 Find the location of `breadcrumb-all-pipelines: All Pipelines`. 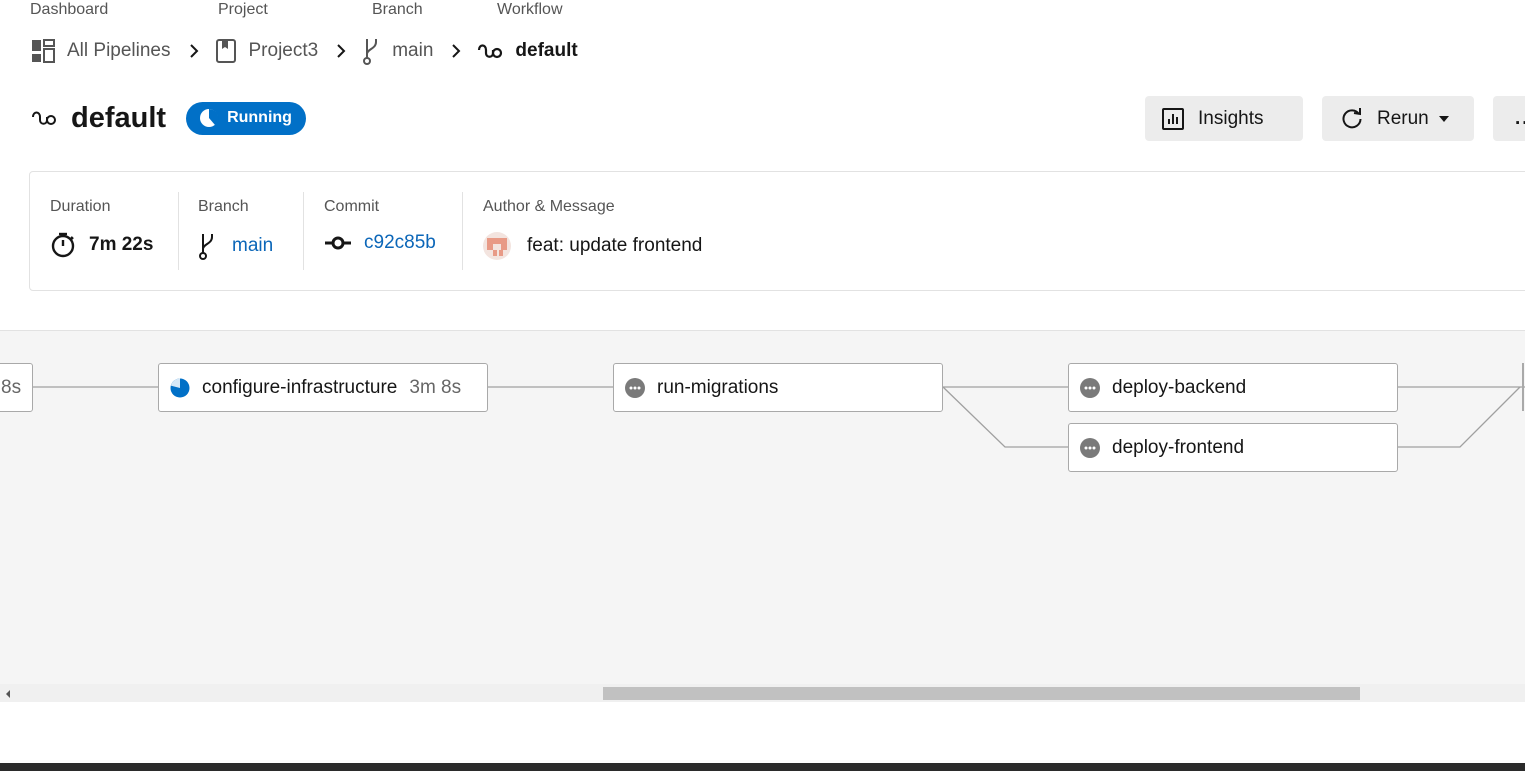

breadcrumb-all-pipelines: All Pipelines is located at coordinates (101, 51).